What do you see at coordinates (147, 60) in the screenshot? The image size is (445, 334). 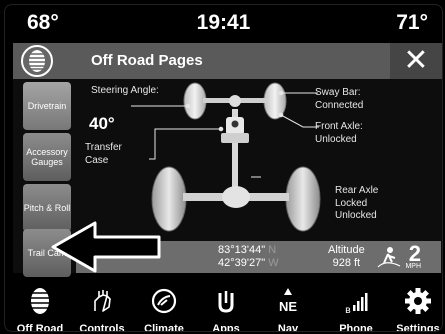 I see `page-title: Off Road Pages` at bounding box center [147, 60].